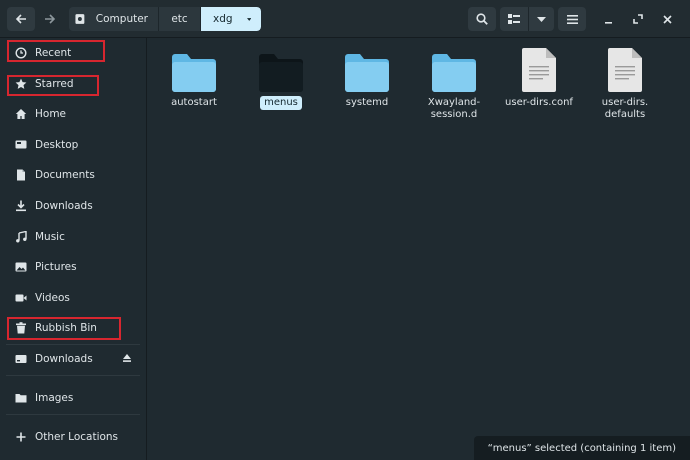 The width and height of the screenshot is (690, 460). I want to click on header-bar: Computer etc xdg, so click(345, 19).